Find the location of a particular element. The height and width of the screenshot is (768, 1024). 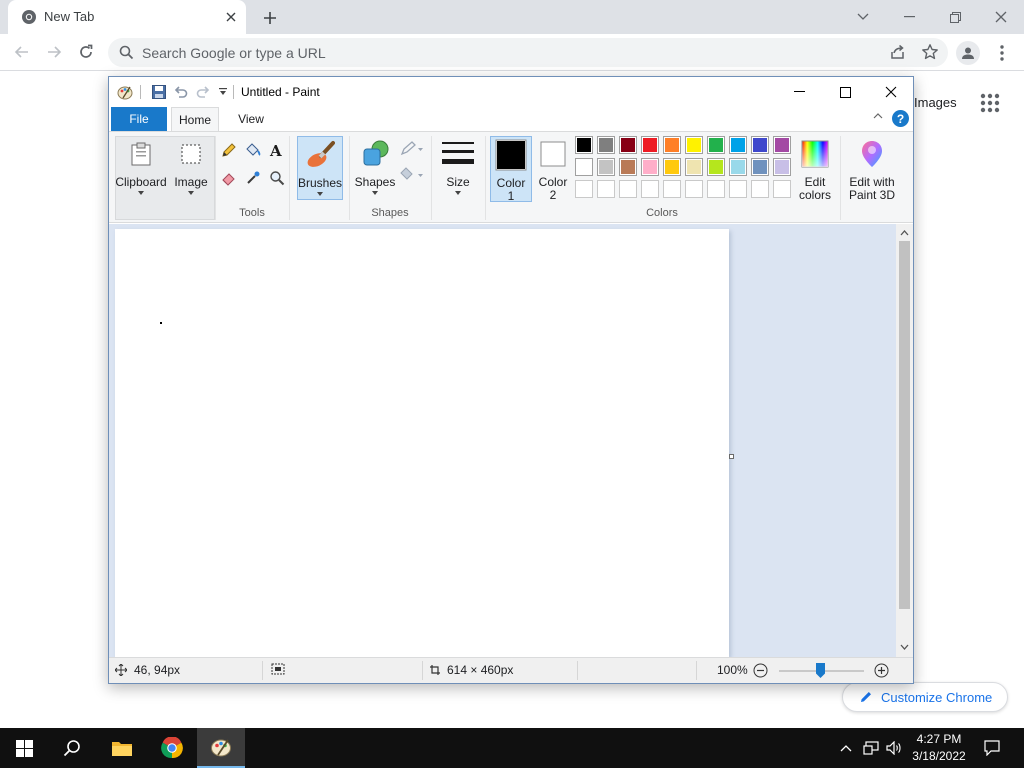

brushes-button: Brushes is located at coordinates (320, 168).